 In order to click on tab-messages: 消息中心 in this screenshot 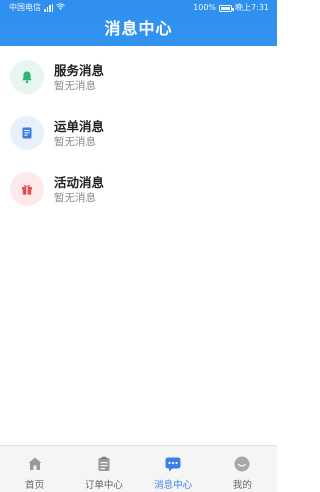, I will do `click(173, 469)`.